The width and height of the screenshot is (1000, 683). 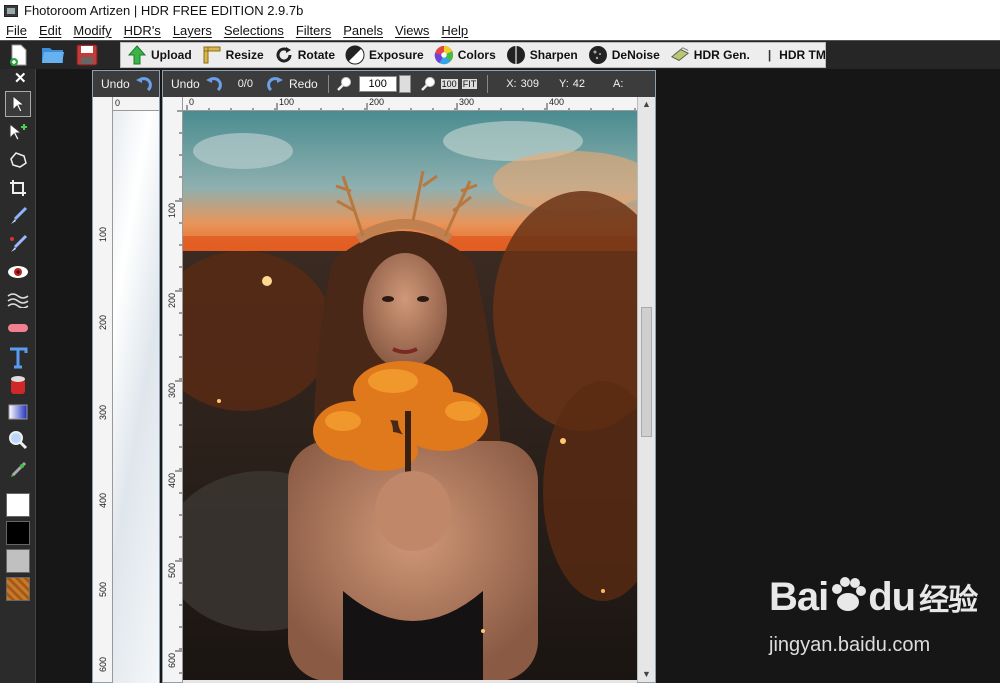 I want to click on doc-front-header: Undo 0/0 Redo 100 FIT X: 309 Y: 42 A:, so click(x=409, y=84).